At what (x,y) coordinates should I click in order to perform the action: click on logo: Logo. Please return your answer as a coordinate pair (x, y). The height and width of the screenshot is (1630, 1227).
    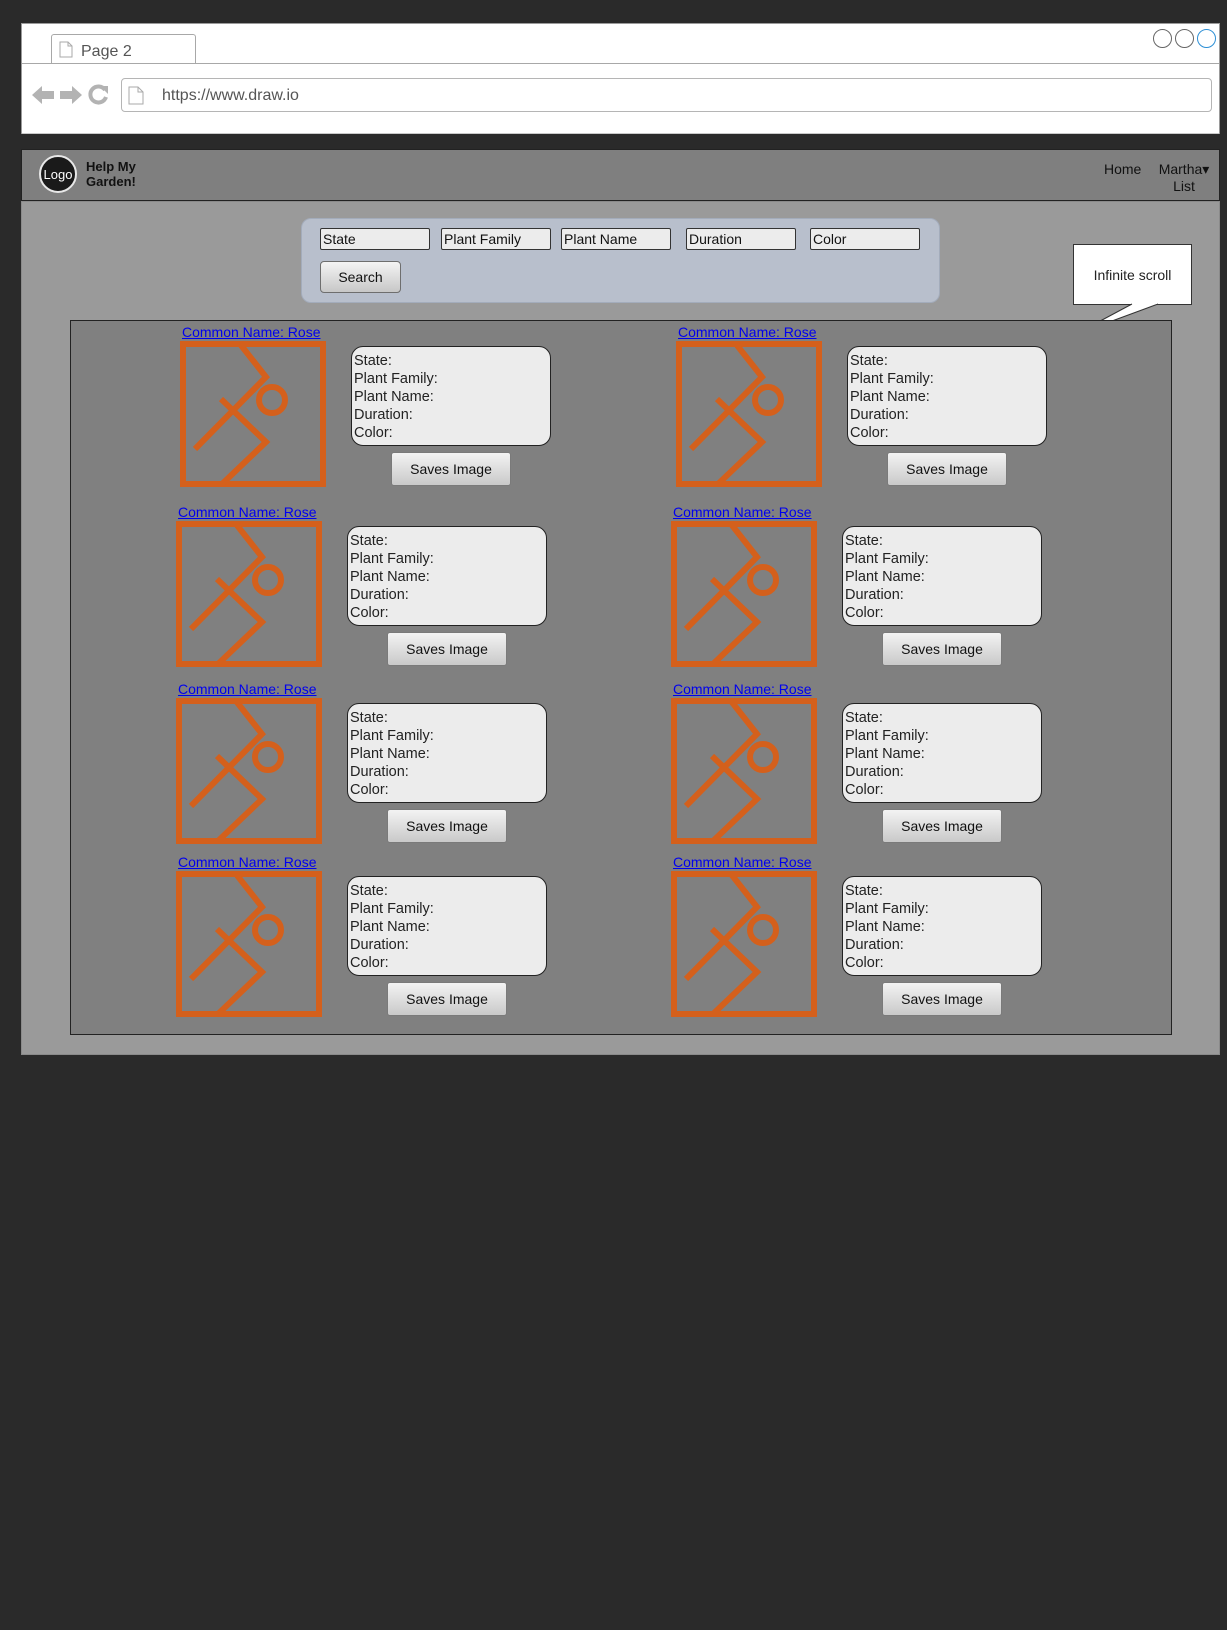
    Looking at the image, I should click on (58, 174).